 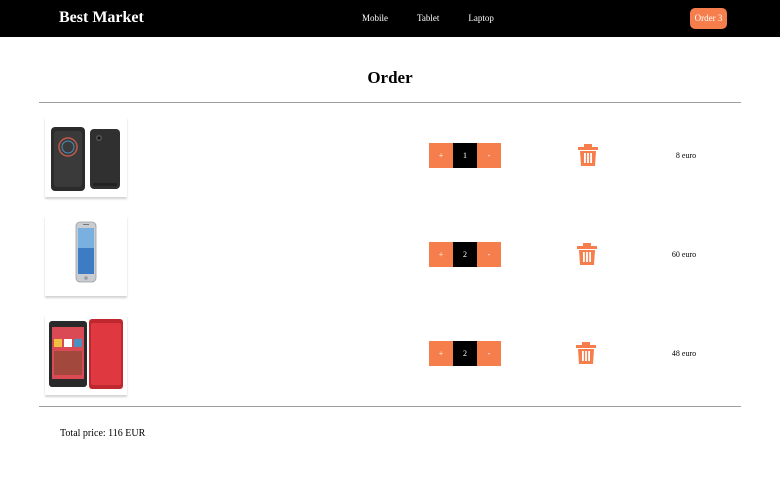 What do you see at coordinates (390, 406) in the screenshot?
I see `bottom-divider` at bounding box center [390, 406].